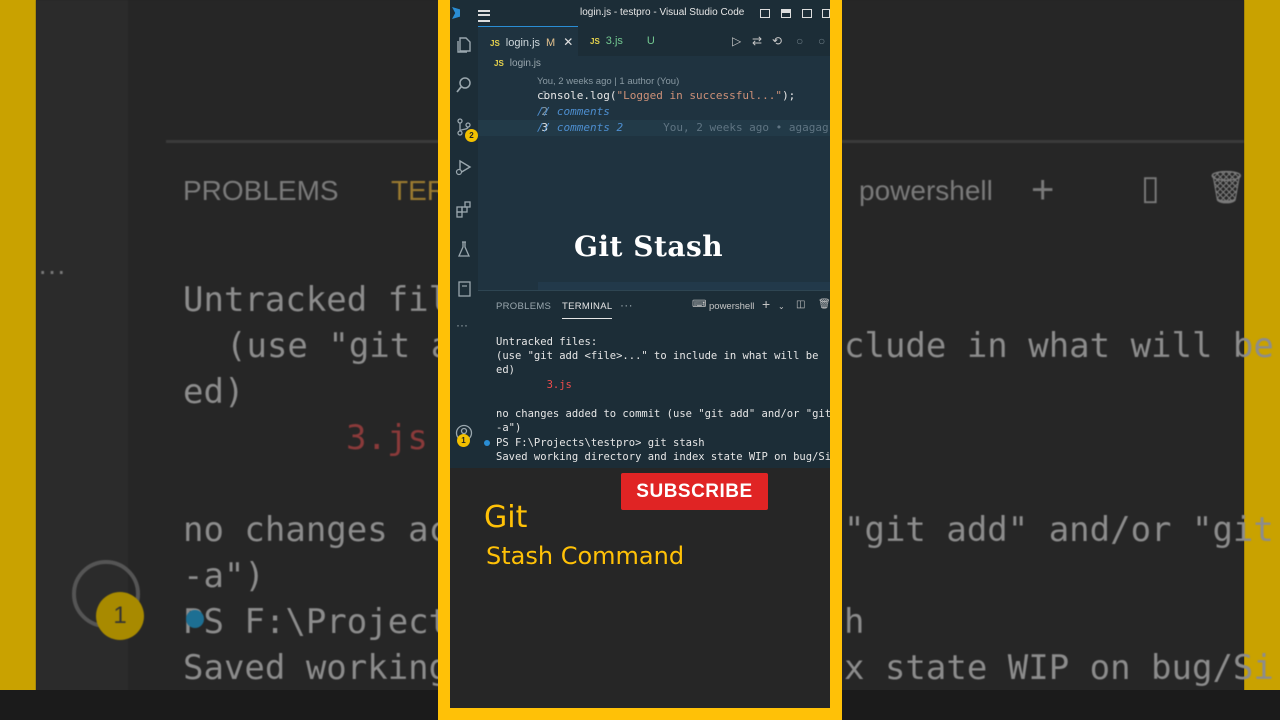 The image size is (1280, 720). I want to click on code-text: // comments 2 You, 2 weeks ago • agagag, so click(683, 128).